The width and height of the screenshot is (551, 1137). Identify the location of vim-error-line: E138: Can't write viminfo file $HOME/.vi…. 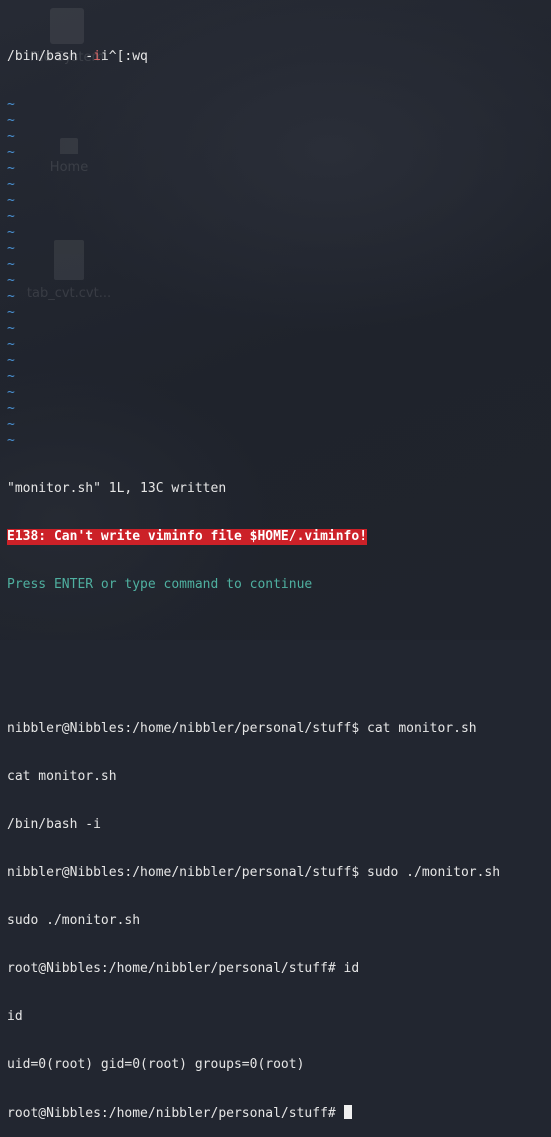
(279, 537).